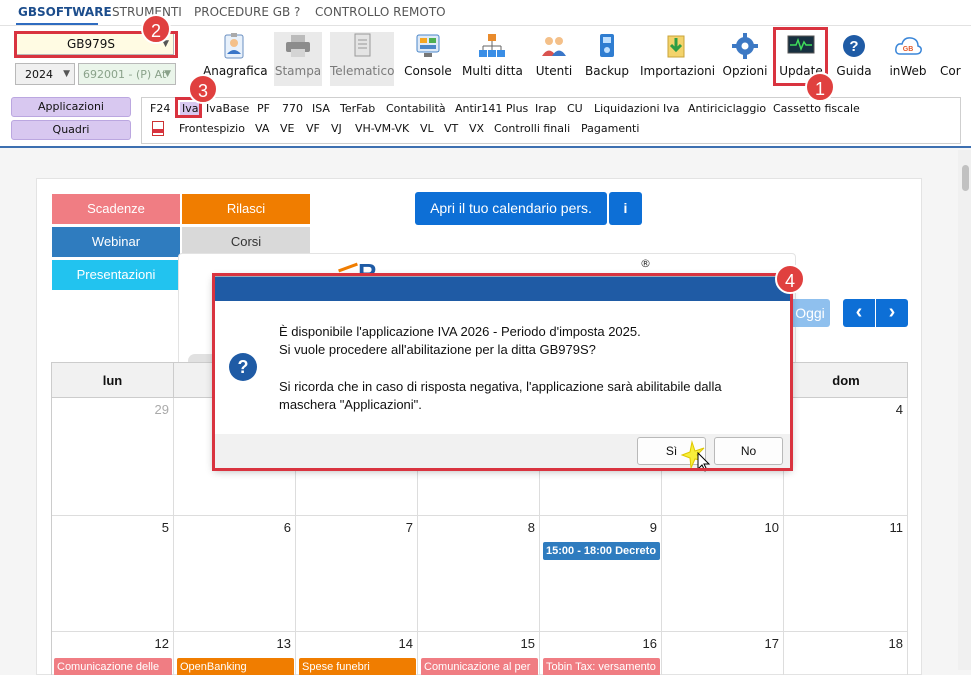 The height and width of the screenshot is (675, 971). I want to click on year-select: 2024 ▼, so click(45, 74).